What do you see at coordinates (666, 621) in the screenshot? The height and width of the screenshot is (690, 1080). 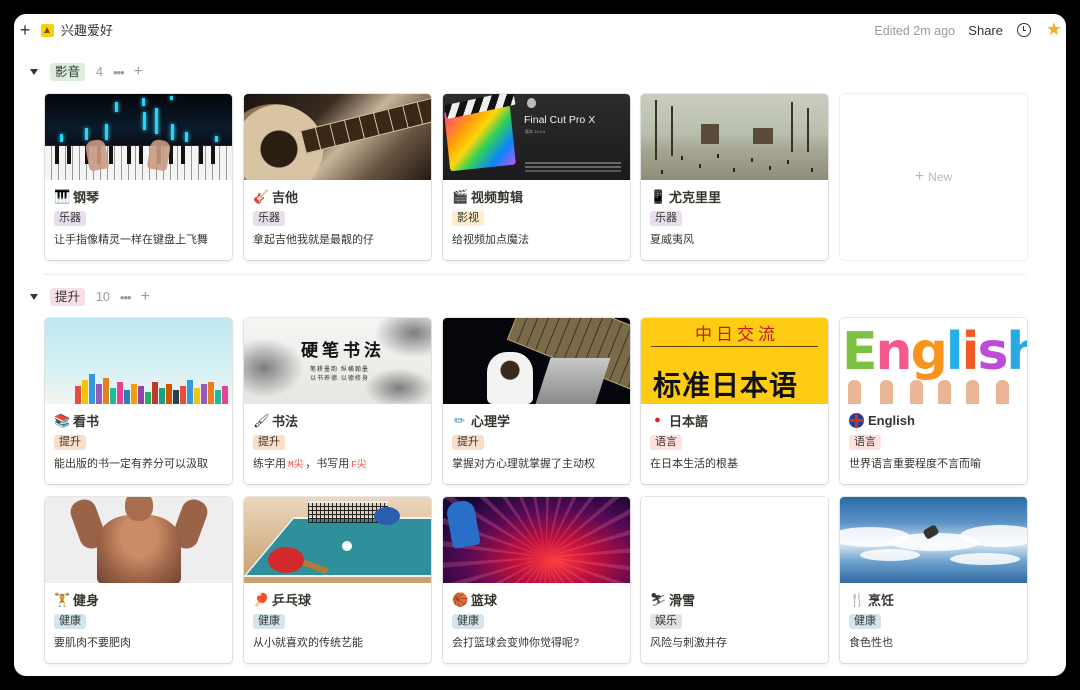 I see `card-tag: 娱乐` at bounding box center [666, 621].